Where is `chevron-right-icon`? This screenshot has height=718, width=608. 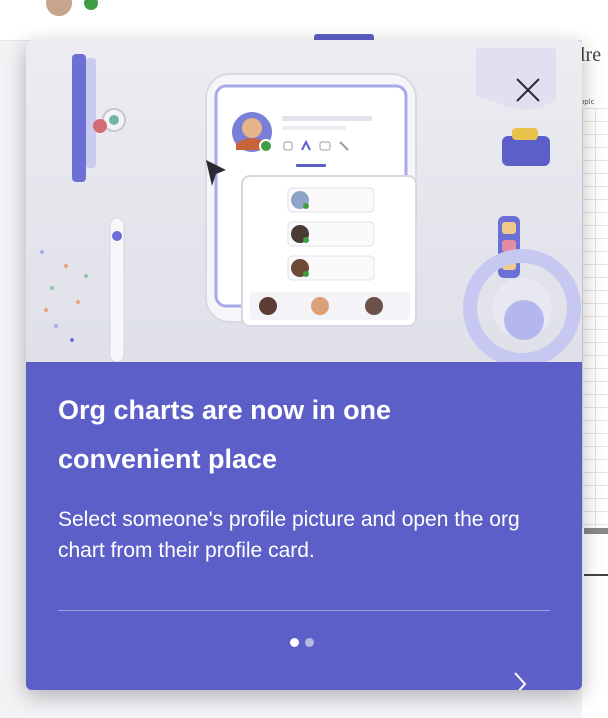 chevron-right-icon is located at coordinates (520, 681).